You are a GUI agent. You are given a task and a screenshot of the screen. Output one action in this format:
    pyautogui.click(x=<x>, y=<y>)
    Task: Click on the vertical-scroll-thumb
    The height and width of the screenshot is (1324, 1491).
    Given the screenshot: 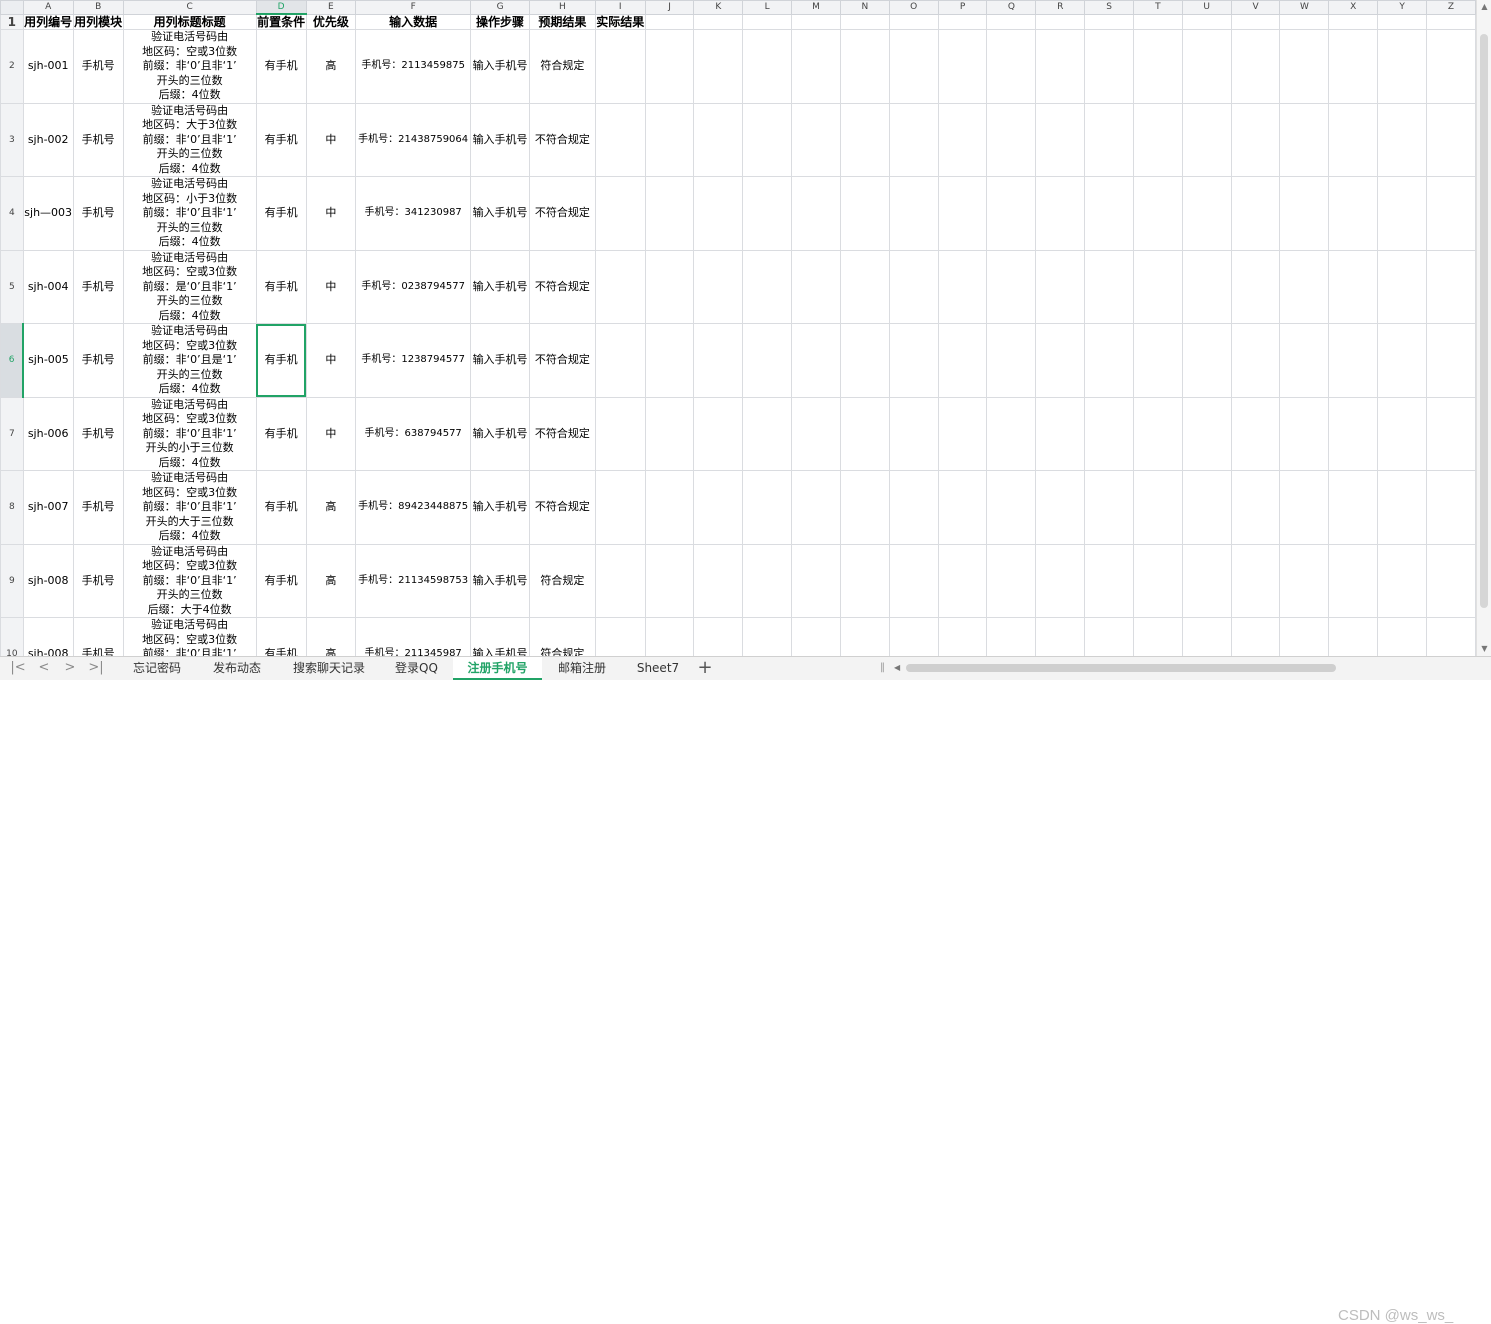 What is the action you would take?
    pyautogui.click(x=1484, y=321)
    